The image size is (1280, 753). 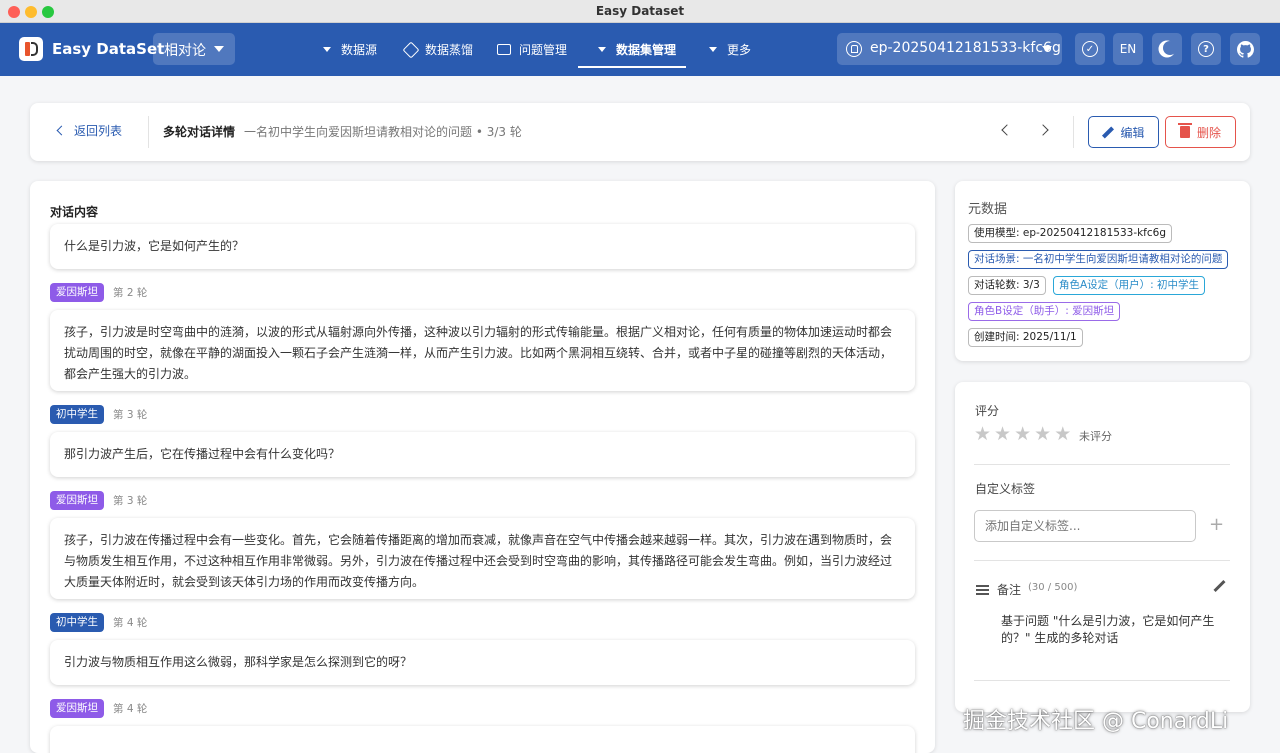 What do you see at coordinates (1007, 285) in the screenshot?
I see `metadata-chip-rounds: 对话轮数: 3/3` at bounding box center [1007, 285].